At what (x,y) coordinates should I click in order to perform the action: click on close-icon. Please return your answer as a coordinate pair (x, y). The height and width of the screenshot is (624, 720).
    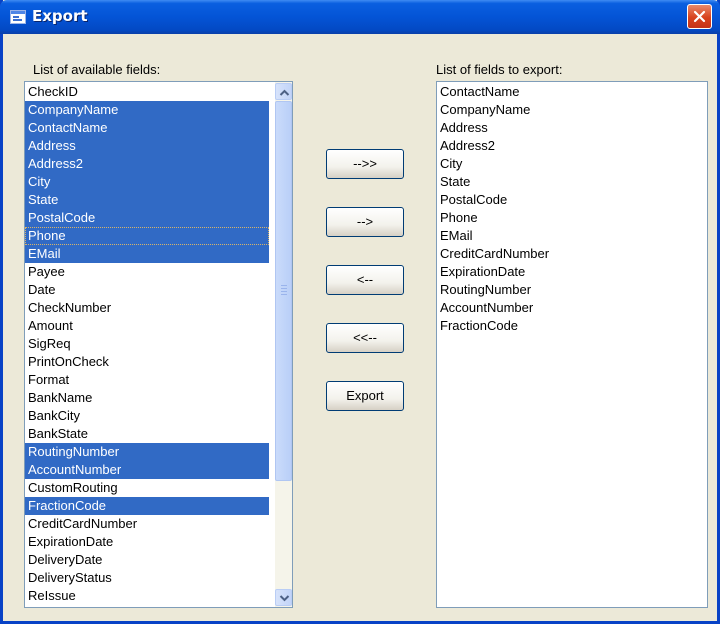
    Looking at the image, I should click on (699, 16).